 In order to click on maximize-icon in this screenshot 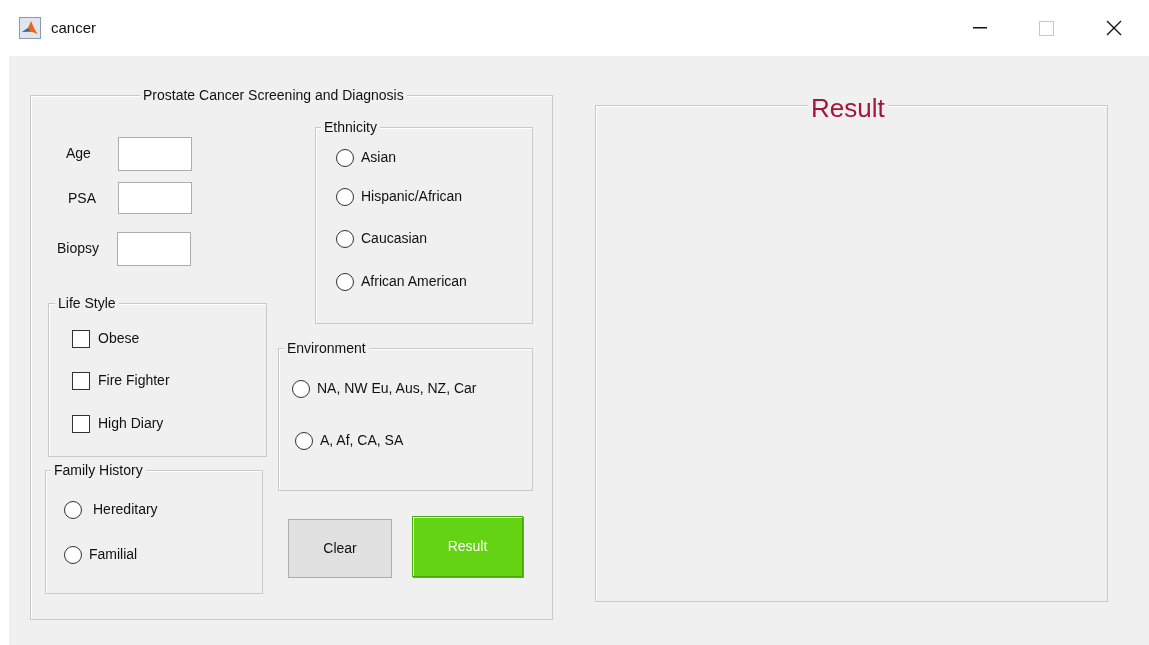, I will do `click(1046, 28)`.